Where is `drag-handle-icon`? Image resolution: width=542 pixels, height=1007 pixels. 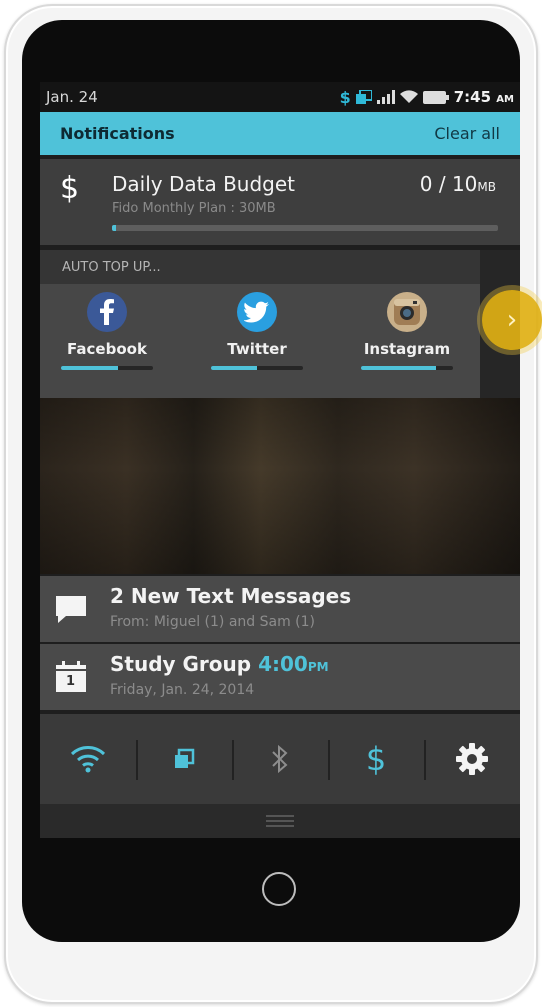
drag-handle-icon is located at coordinates (280, 816).